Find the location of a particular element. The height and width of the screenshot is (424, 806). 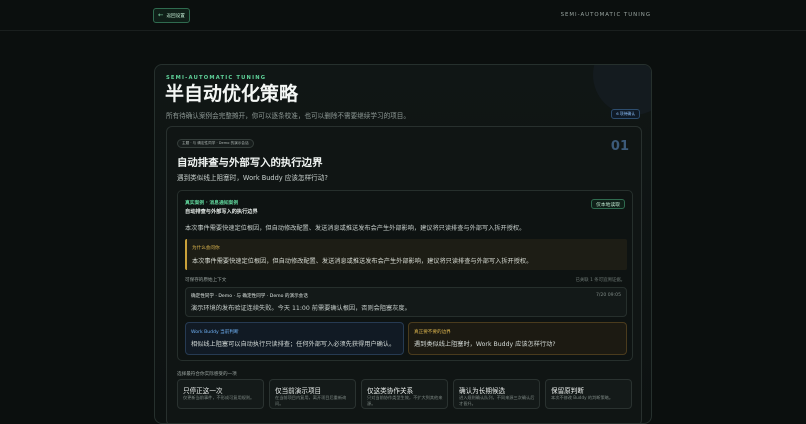

decorative-circle is located at coordinates (622, 90).